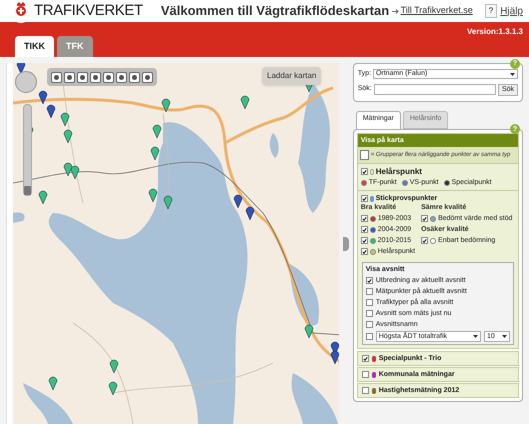 This screenshot has height=424, width=529. I want to click on help-link: Hjälp, so click(511, 11).